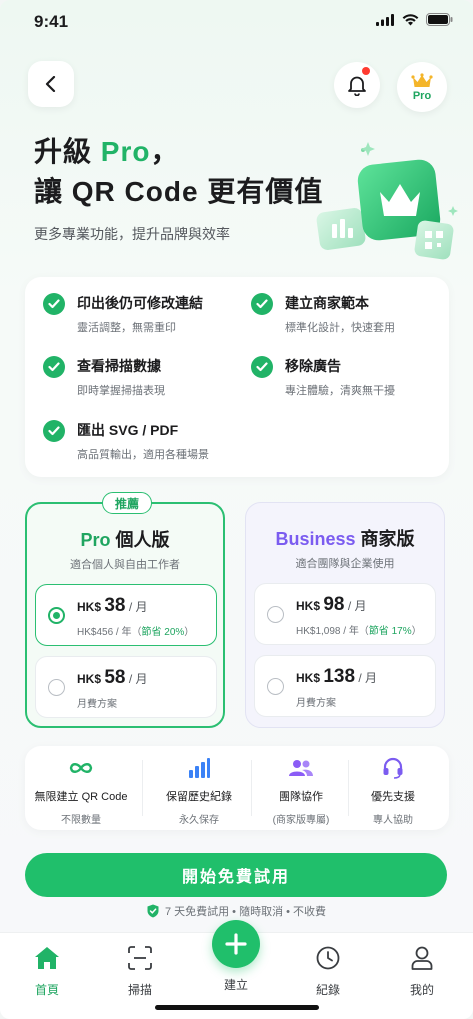 Image resolution: width=473 pixels, height=1019 pixels. I want to click on perk-title: 無限建立 QR Code, so click(81, 797).